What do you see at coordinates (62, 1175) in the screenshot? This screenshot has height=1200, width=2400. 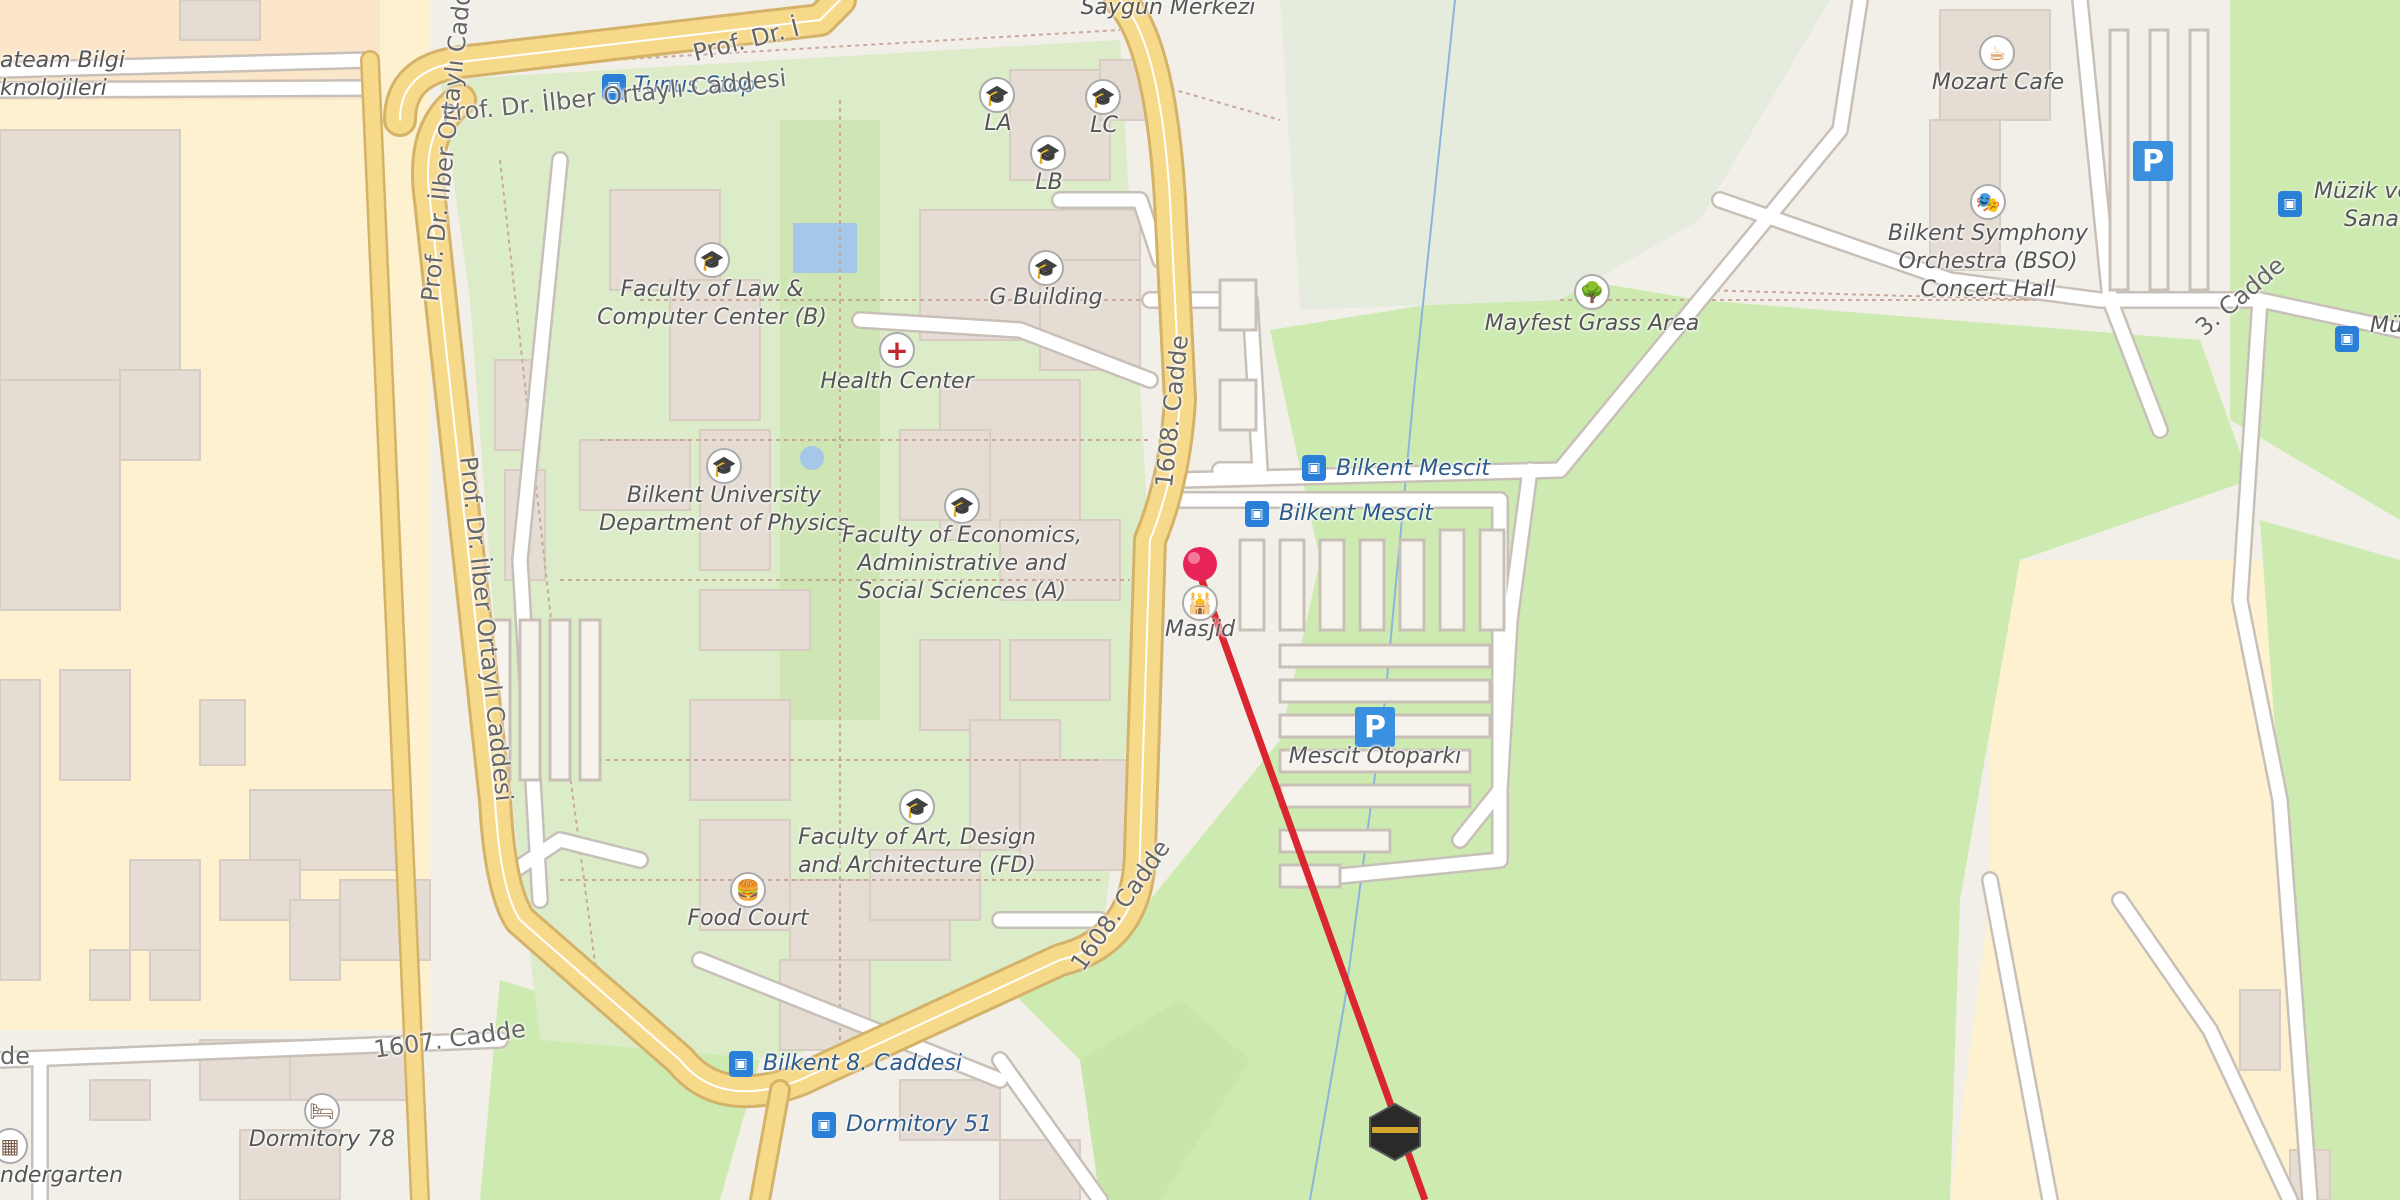 I see `kindergarten-label: ndergarten` at bounding box center [62, 1175].